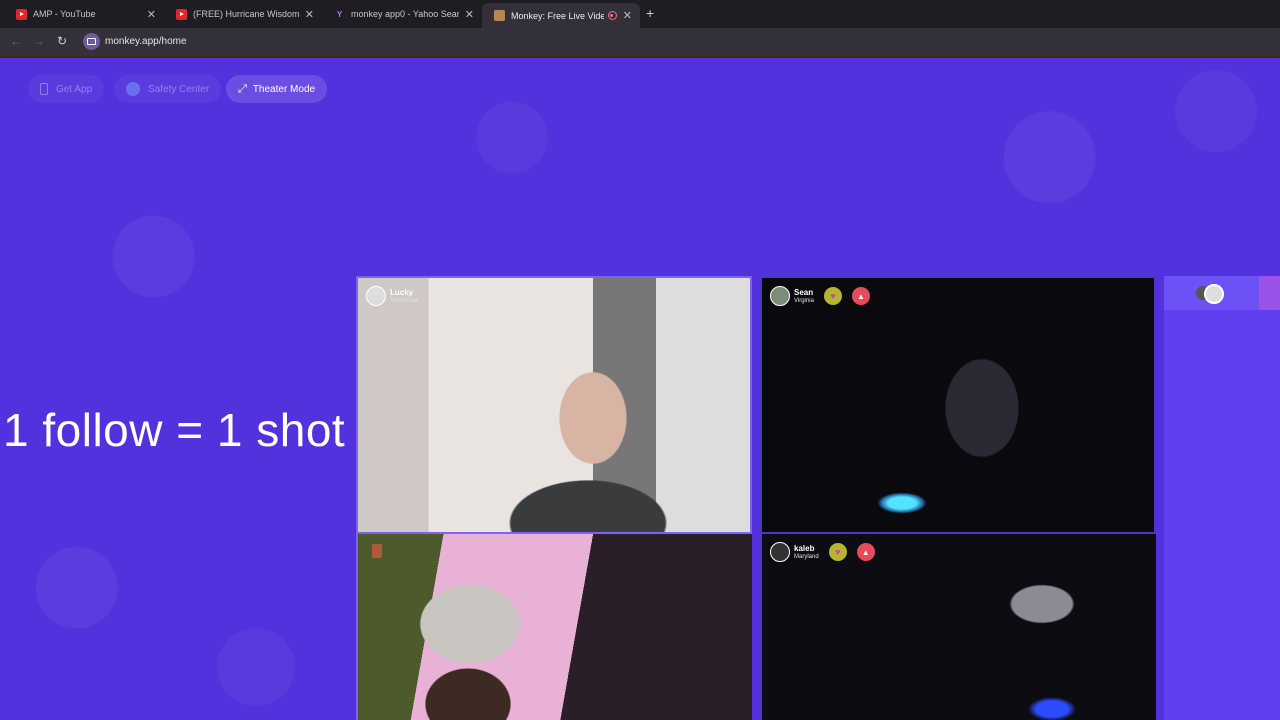 The height and width of the screenshot is (720, 1280). What do you see at coordinates (822, 552) in the screenshot?
I see `user-tag: kaleb Maryland ♥ ▲` at bounding box center [822, 552].